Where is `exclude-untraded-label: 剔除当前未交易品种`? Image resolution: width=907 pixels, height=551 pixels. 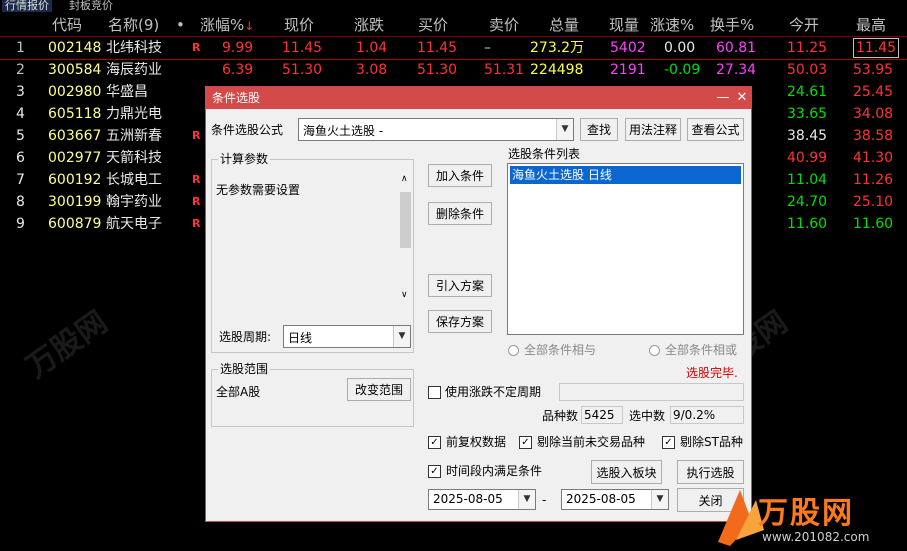
exclude-untraded-label: 剔除当前未交易品种 is located at coordinates (591, 442).